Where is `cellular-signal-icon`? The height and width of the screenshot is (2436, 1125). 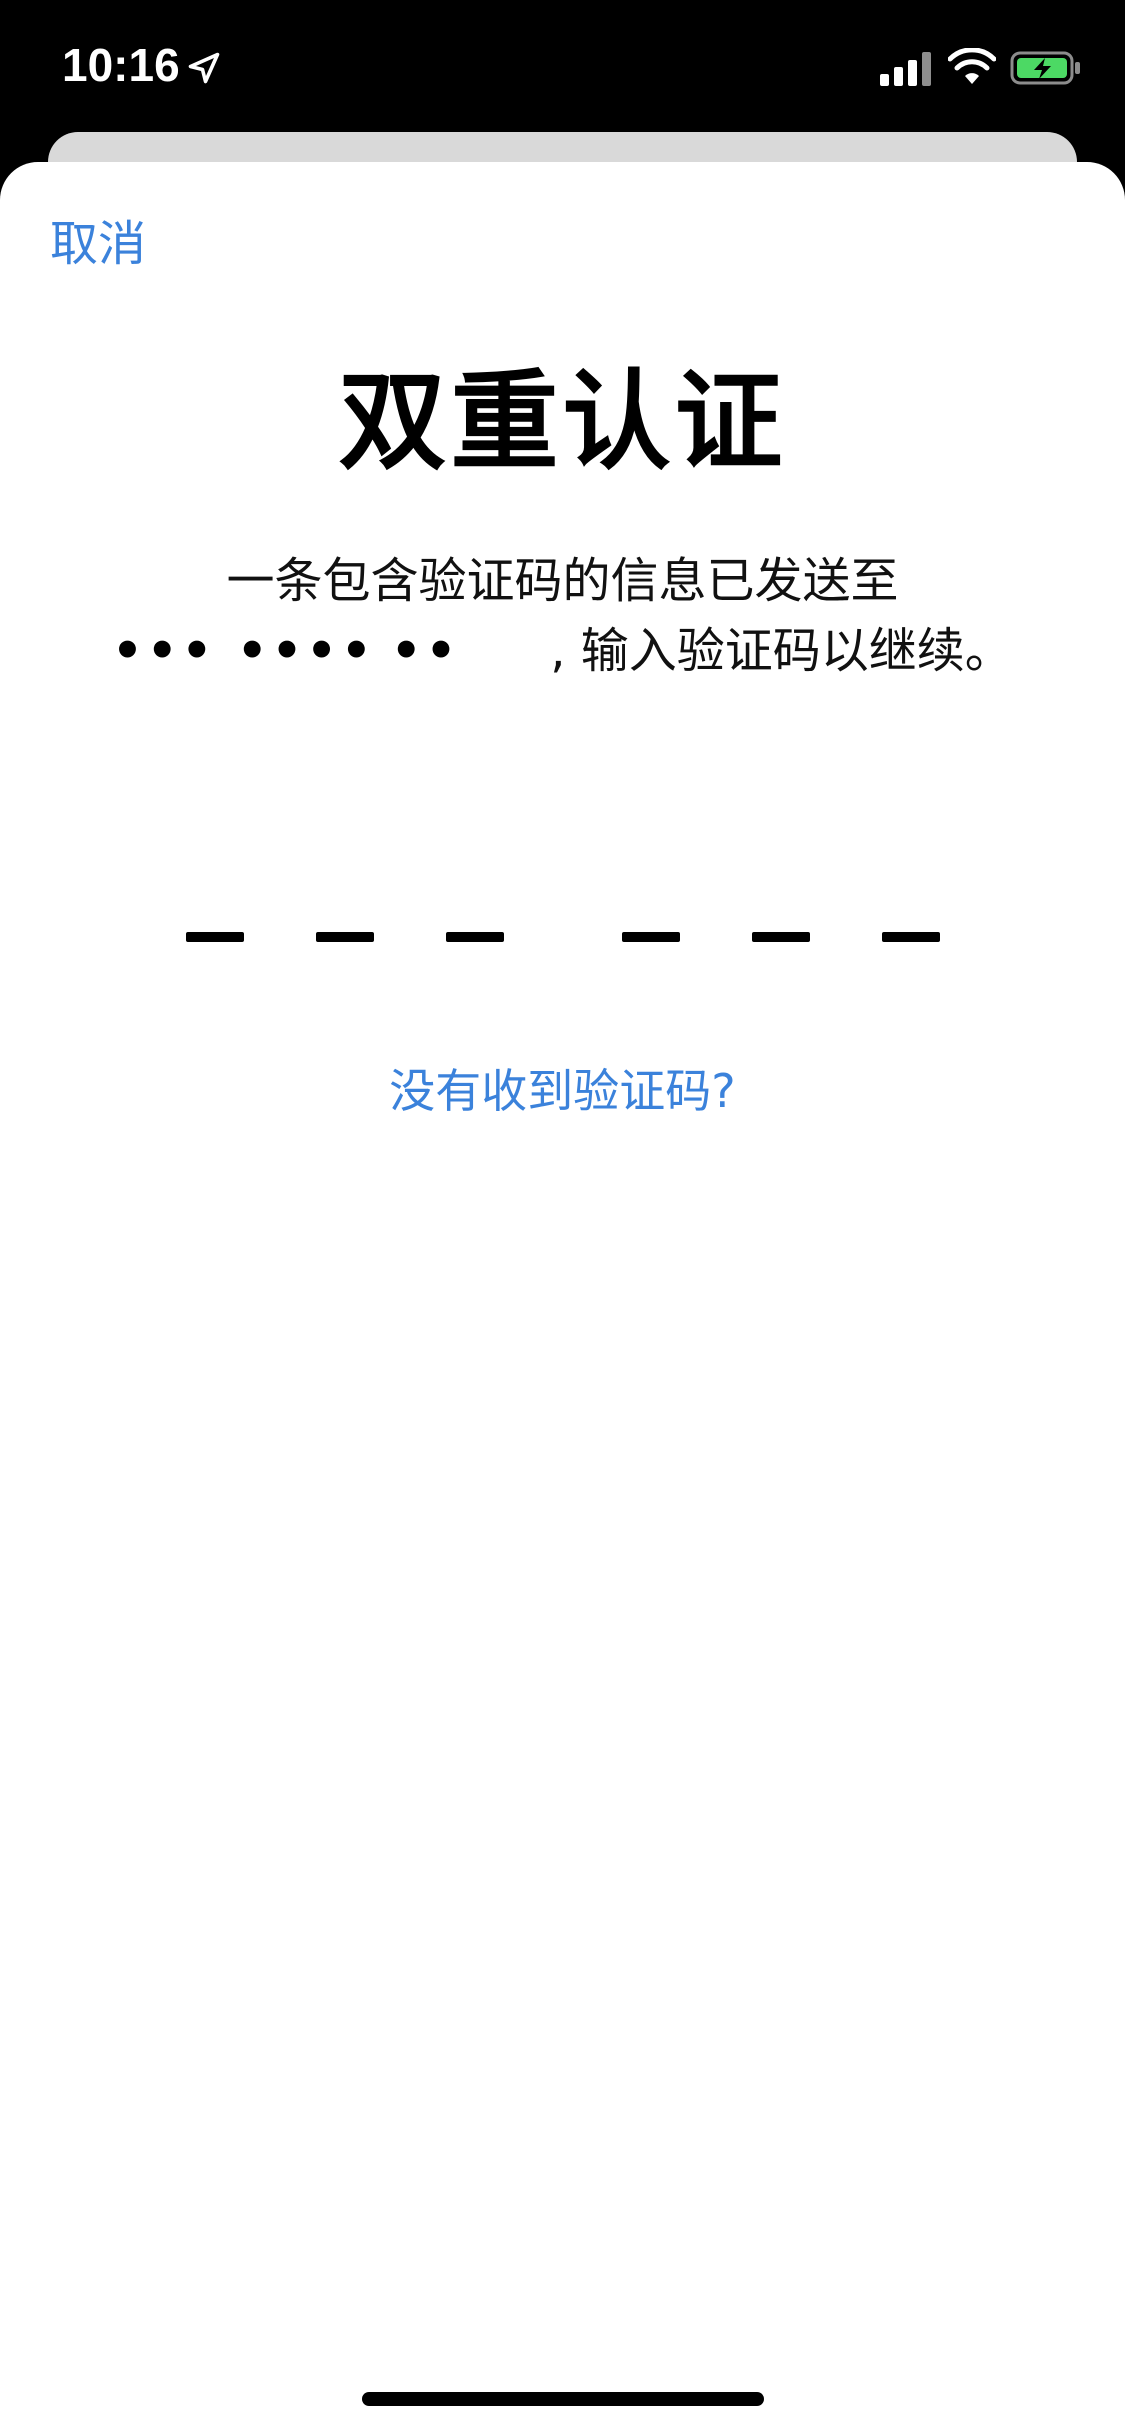 cellular-signal-icon is located at coordinates (905, 69).